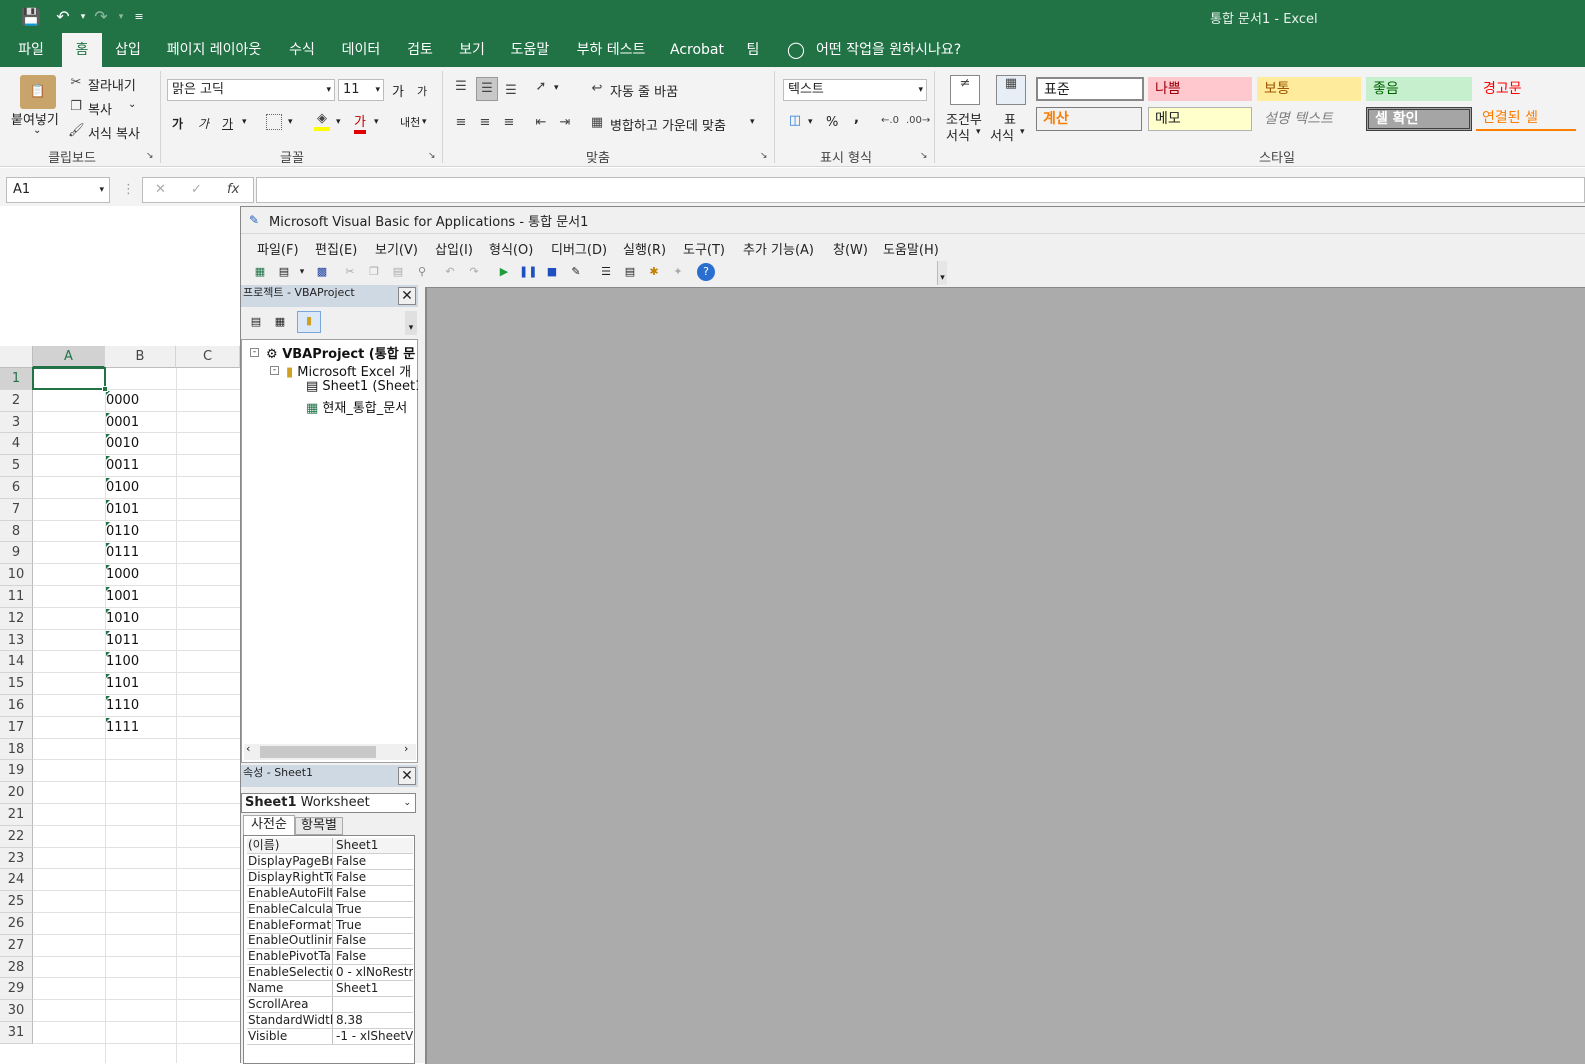 This screenshot has height=1064, width=1585. What do you see at coordinates (160, 190) in the screenshot?
I see `cancel-icon: ✕` at bounding box center [160, 190].